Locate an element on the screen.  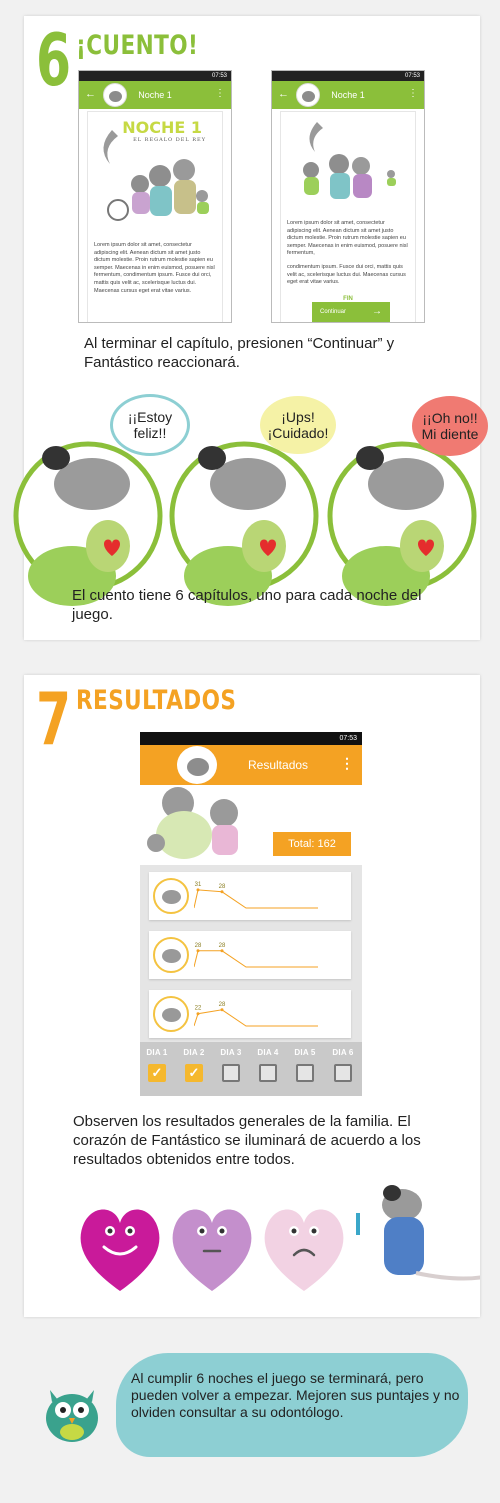
family-illustration is located at coordinates (192, 823).